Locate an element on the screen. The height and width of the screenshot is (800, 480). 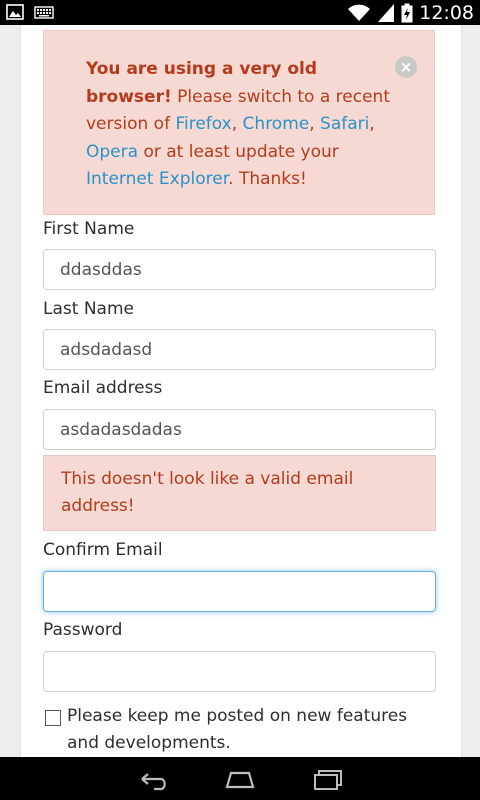
back-icon is located at coordinates (154, 779).